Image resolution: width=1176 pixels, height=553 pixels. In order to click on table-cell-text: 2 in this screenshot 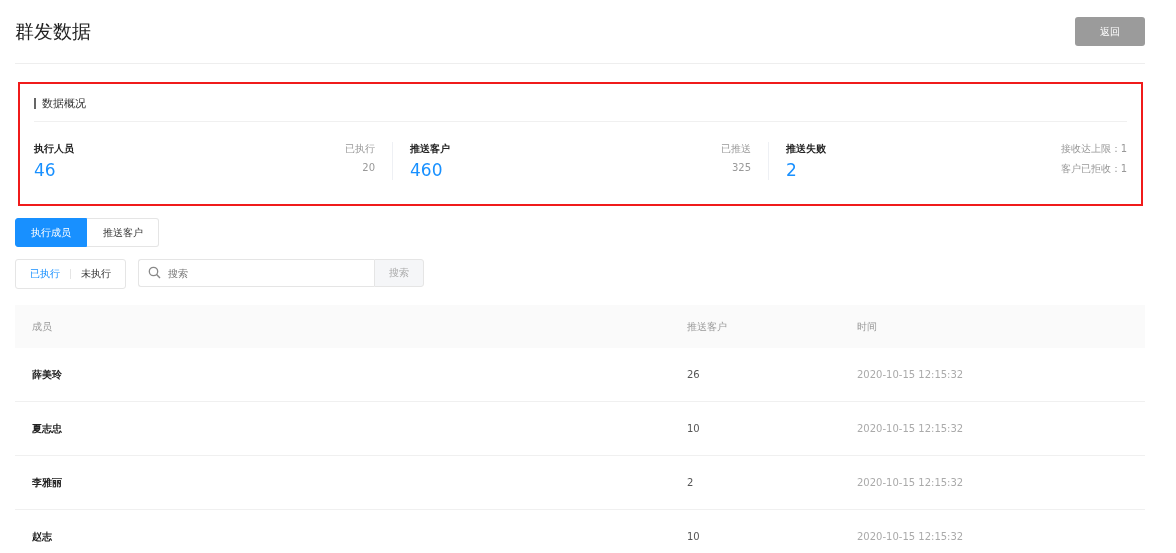, I will do `click(691, 482)`.